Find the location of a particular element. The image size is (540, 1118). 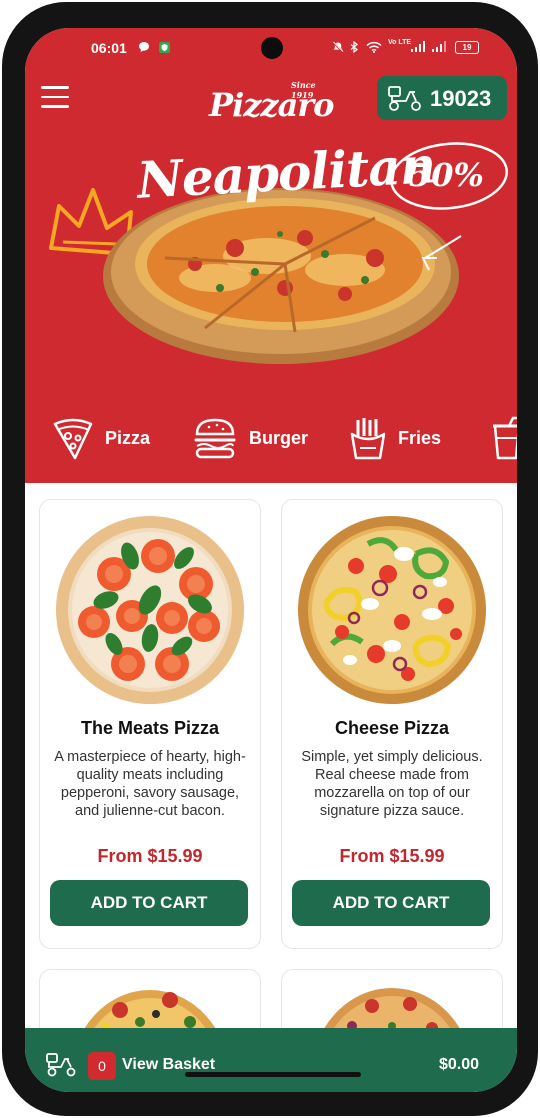

category-fries: Fries is located at coordinates (395, 438).